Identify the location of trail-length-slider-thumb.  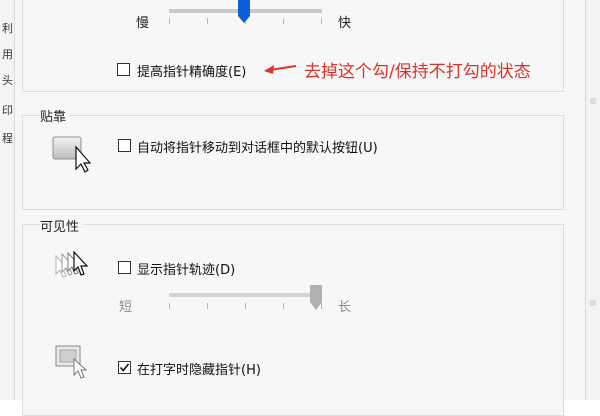
(316, 298).